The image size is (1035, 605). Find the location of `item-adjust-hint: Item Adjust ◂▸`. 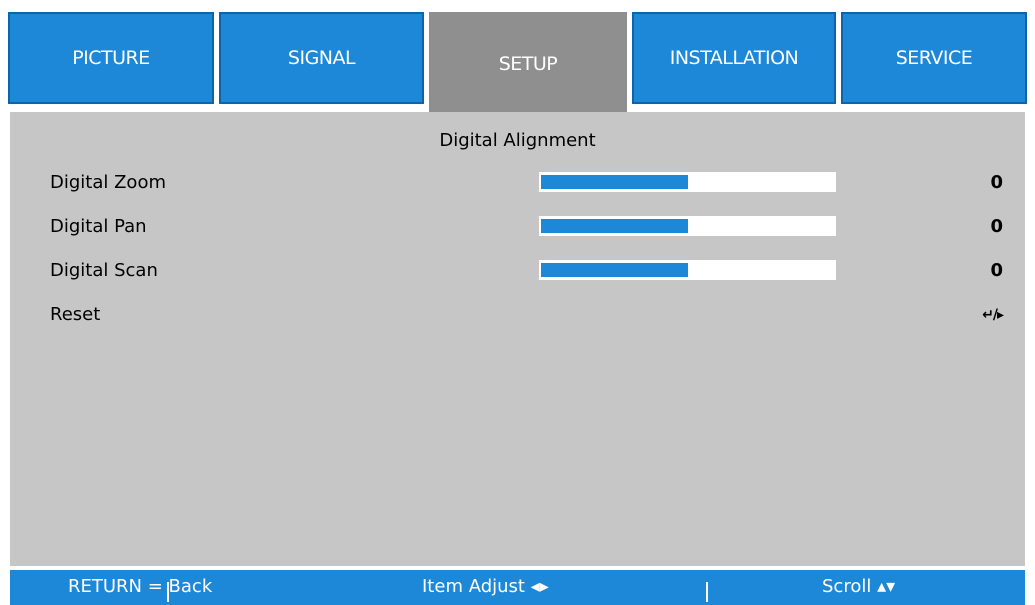

item-adjust-hint: Item Adjust ◂▸ is located at coordinates (485, 586).